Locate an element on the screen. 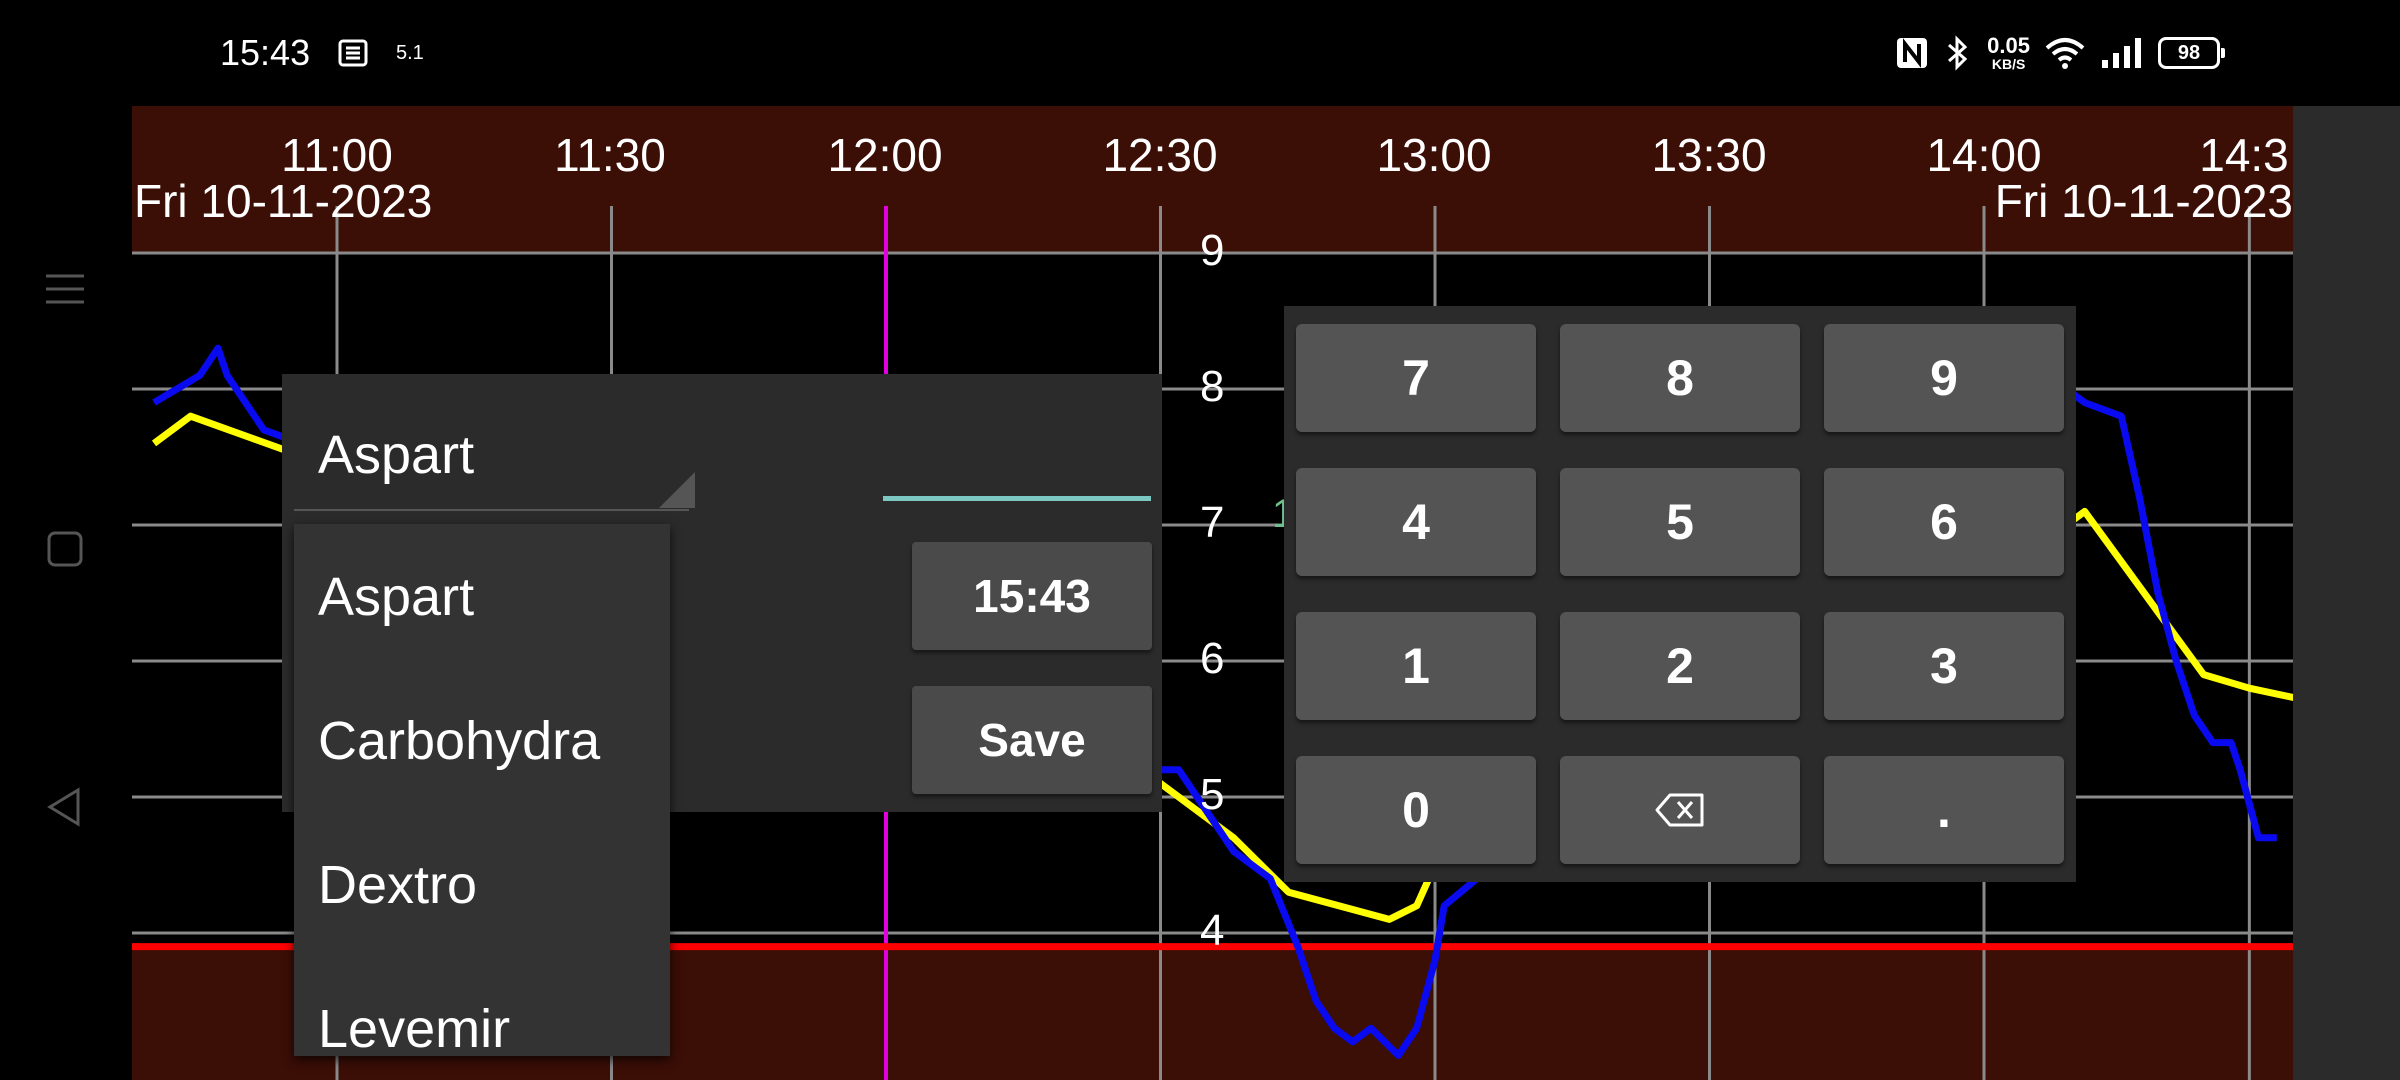 Image resolution: width=2400 pixels, height=1080 pixels. nfc-icon is located at coordinates (1912, 53).